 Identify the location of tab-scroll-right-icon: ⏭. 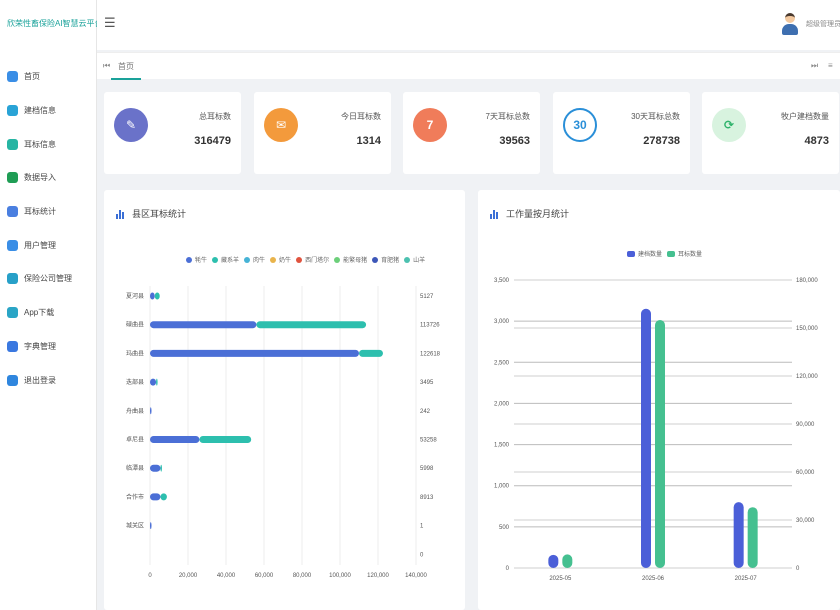
(814, 66).